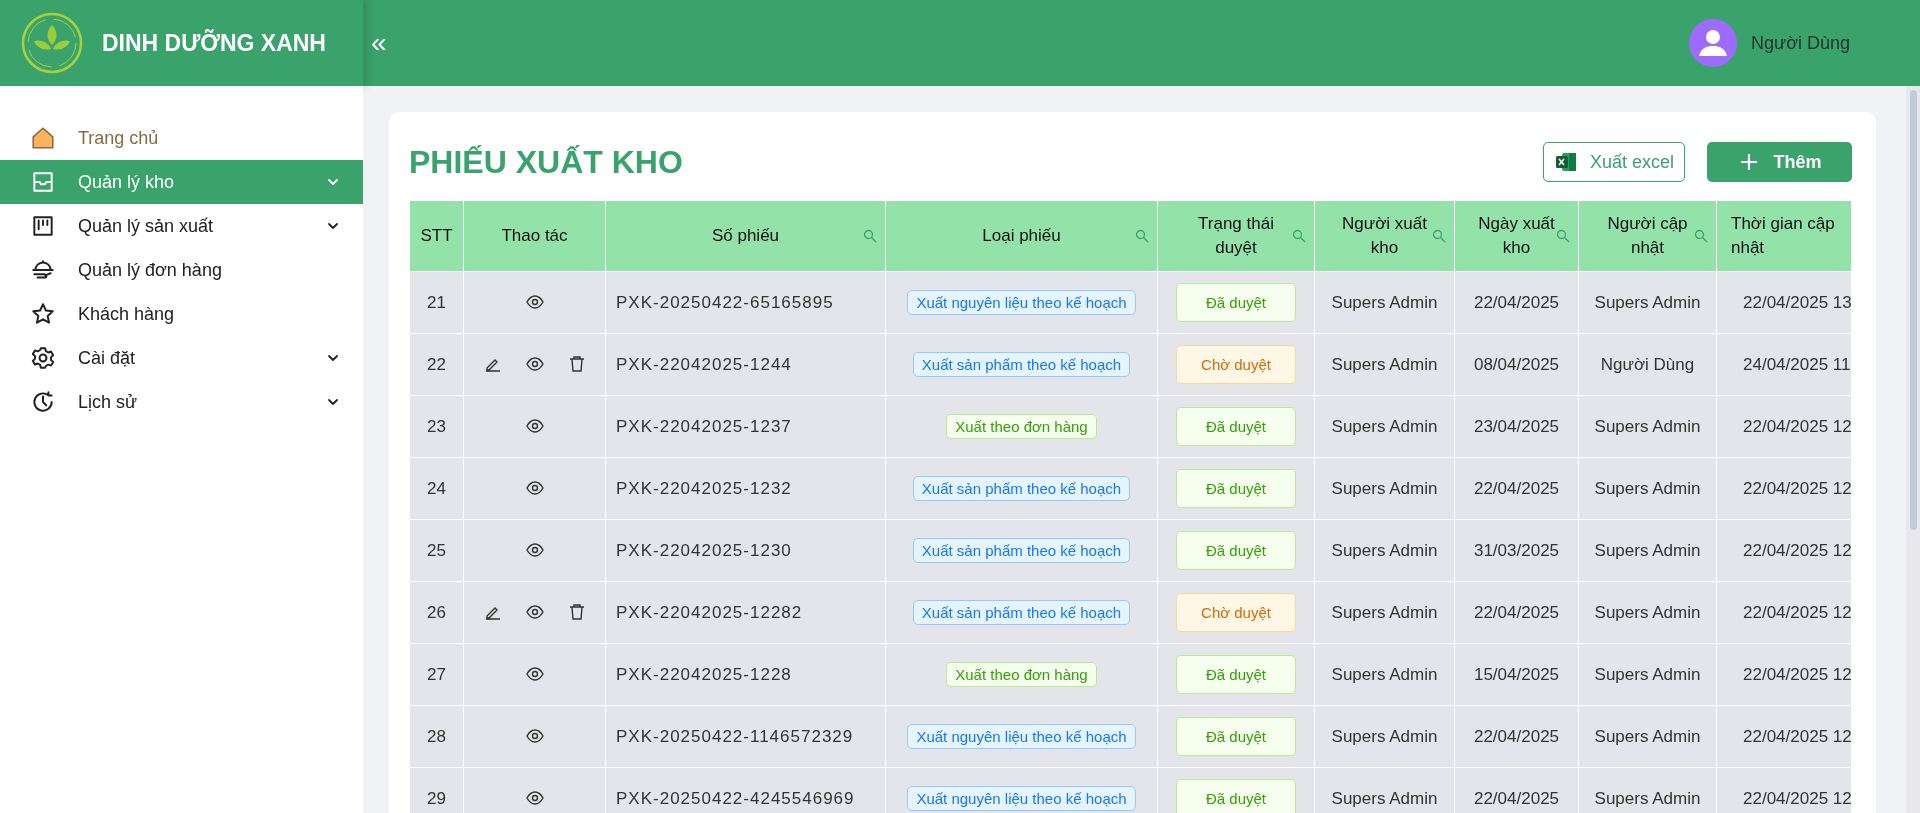 The width and height of the screenshot is (1920, 813). What do you see at coordinates (1779, 162) in the screenshot?
I see `add-button: Thêm` at bounding box center [1779, 162].